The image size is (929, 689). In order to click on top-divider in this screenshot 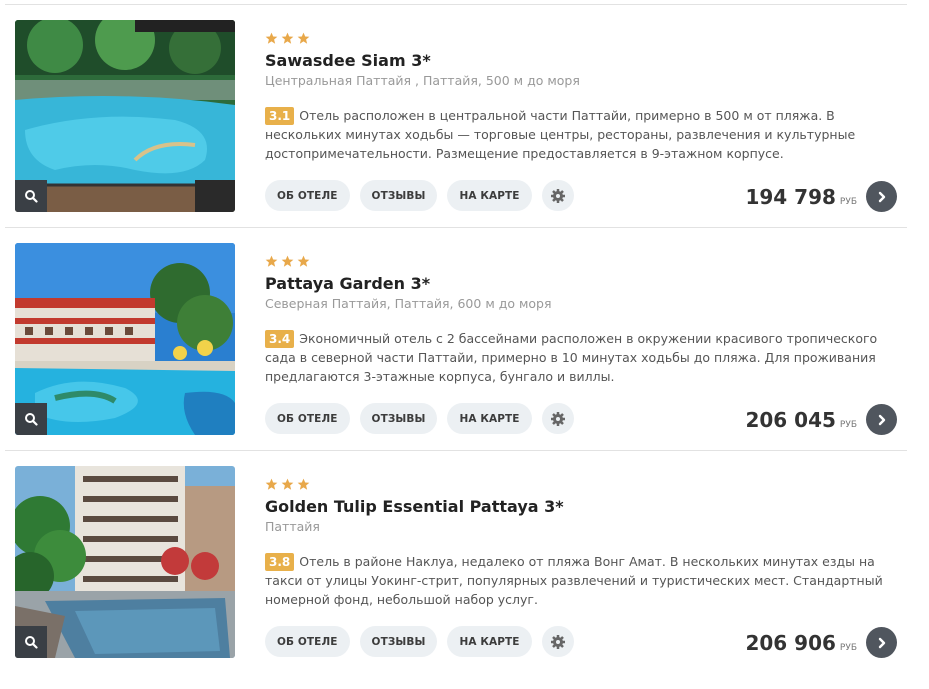, I will do `click(456, 4)`.